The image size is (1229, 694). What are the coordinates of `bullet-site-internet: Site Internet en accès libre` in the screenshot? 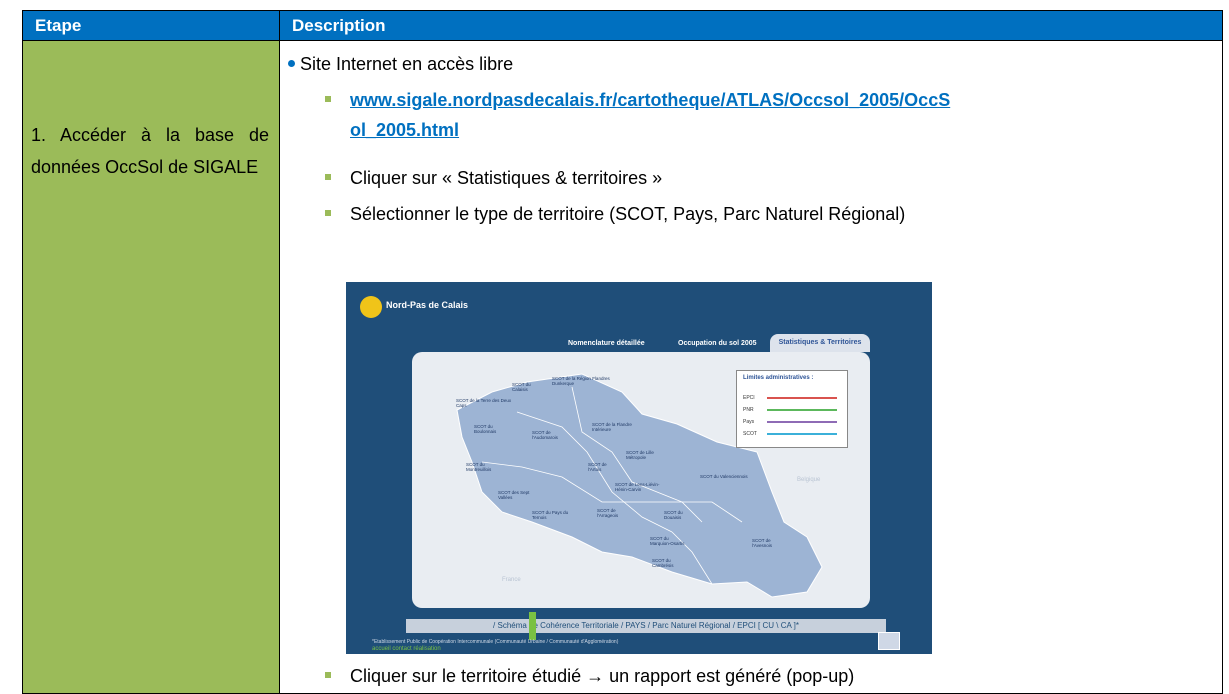 It's located at (401, 64).